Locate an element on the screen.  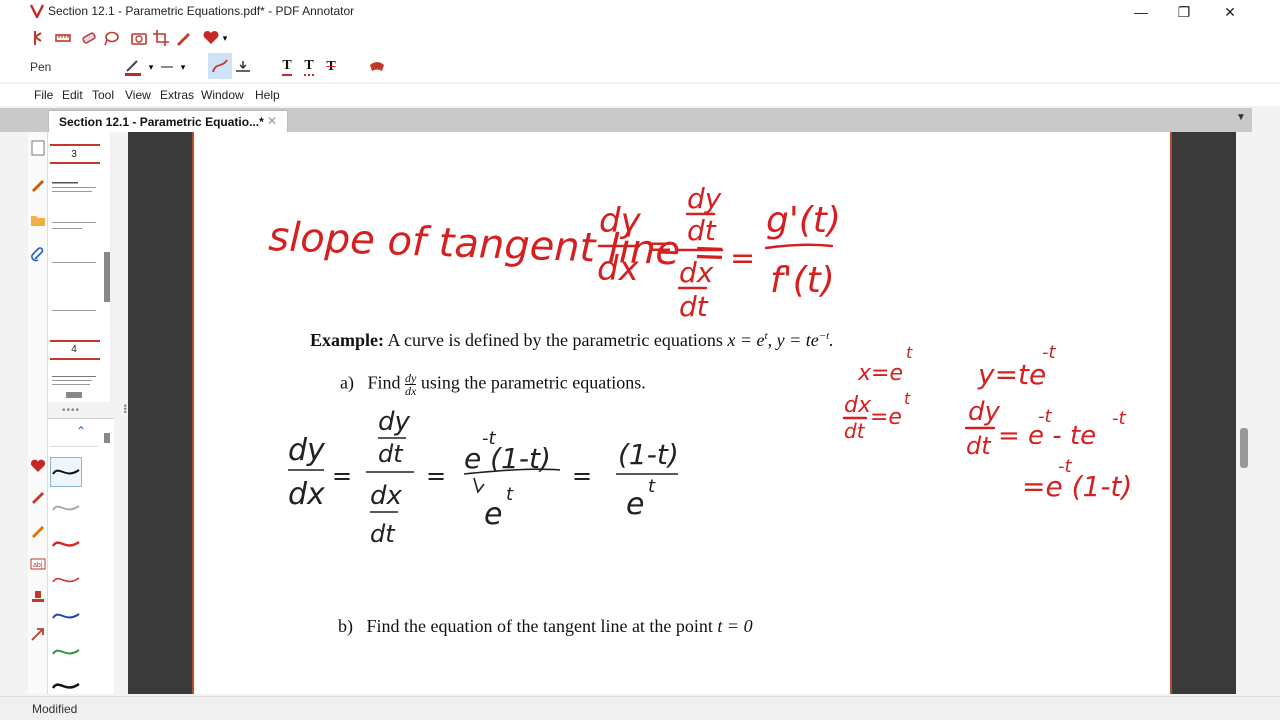
document-scrollbar-thumb is located at coordinates (1244, 448).